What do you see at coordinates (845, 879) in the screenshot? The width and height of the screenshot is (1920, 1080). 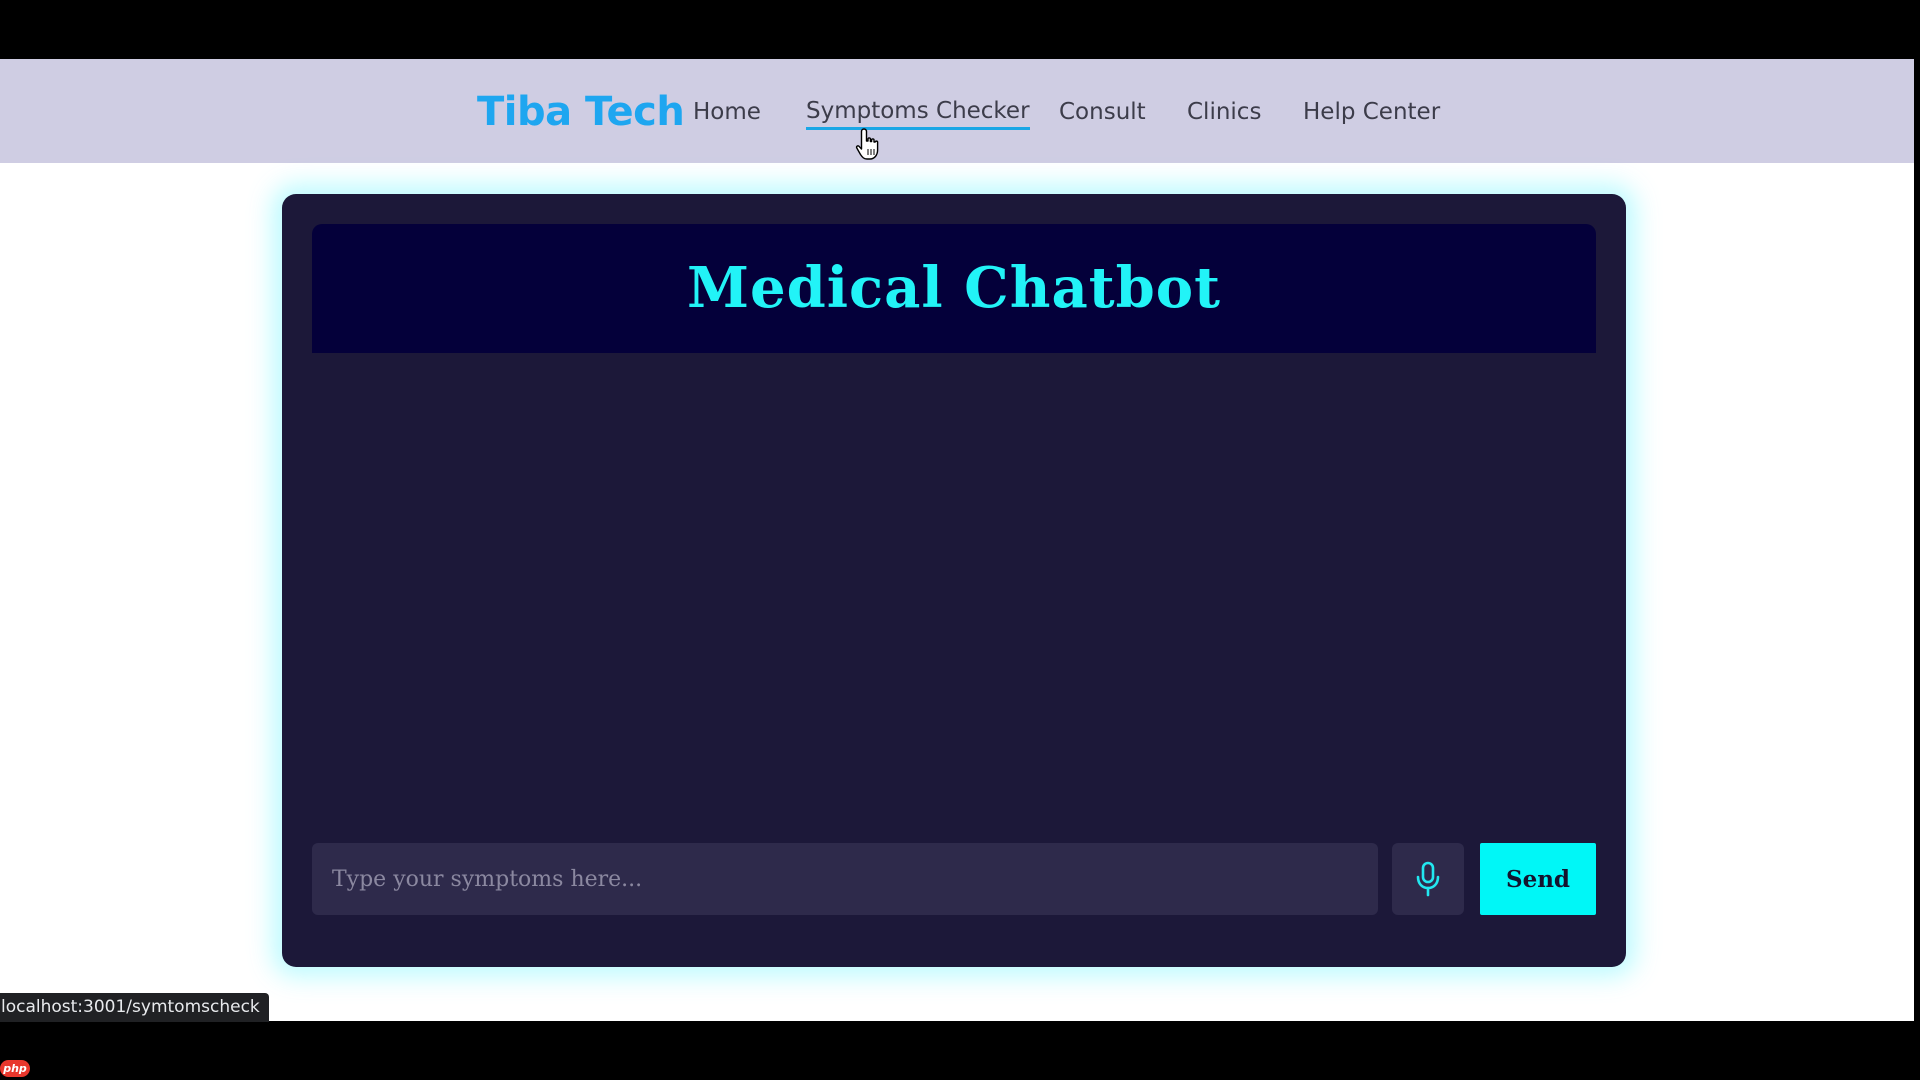 I see `symptoms-input` at bounding box center [845, 879].